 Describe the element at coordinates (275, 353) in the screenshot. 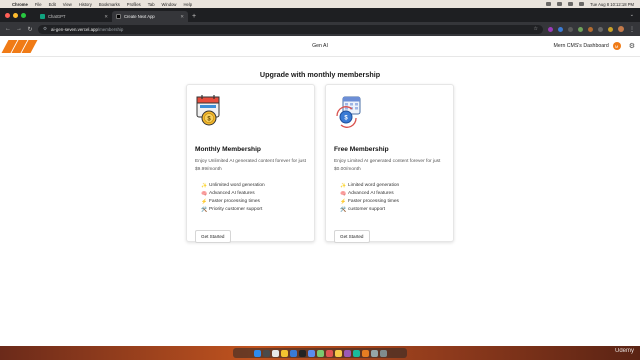

I see `safari-icon` at that location.